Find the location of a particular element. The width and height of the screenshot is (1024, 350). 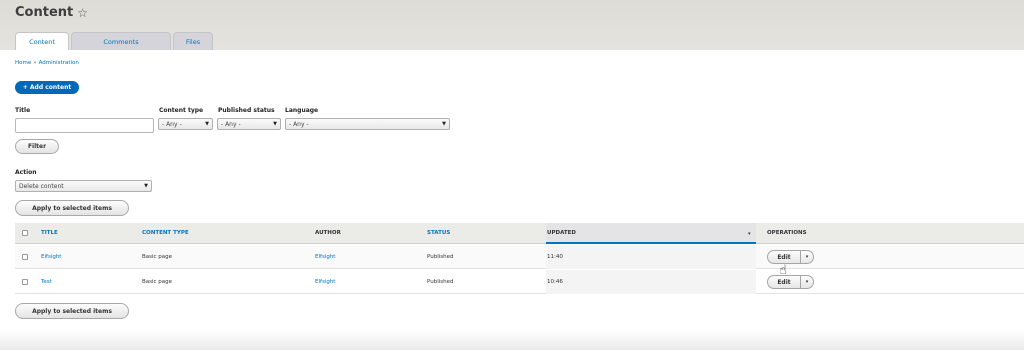

action-value: Delete content is located at coordinates (41, 186).